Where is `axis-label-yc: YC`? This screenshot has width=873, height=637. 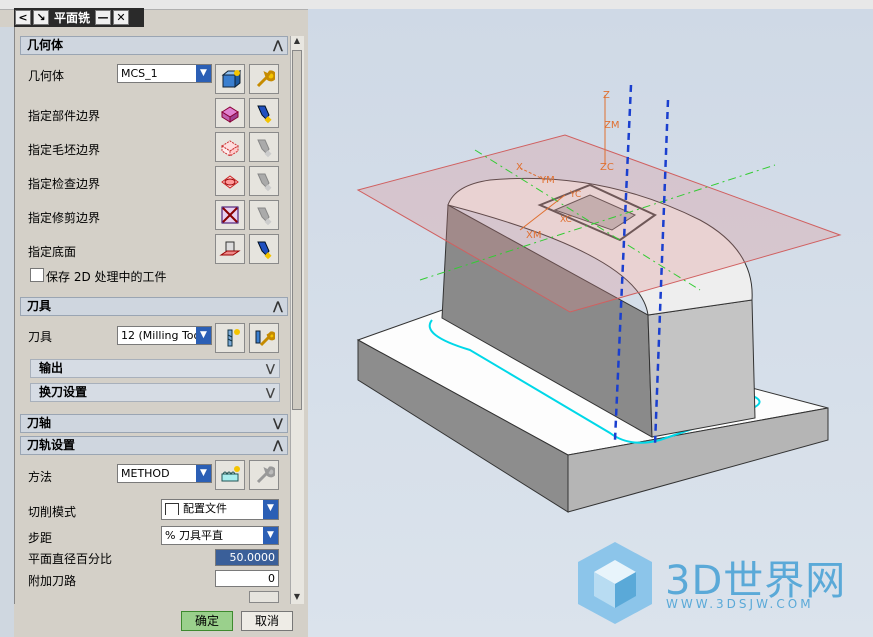 axis-label-yc: YC is located at coordinates (575, 195).